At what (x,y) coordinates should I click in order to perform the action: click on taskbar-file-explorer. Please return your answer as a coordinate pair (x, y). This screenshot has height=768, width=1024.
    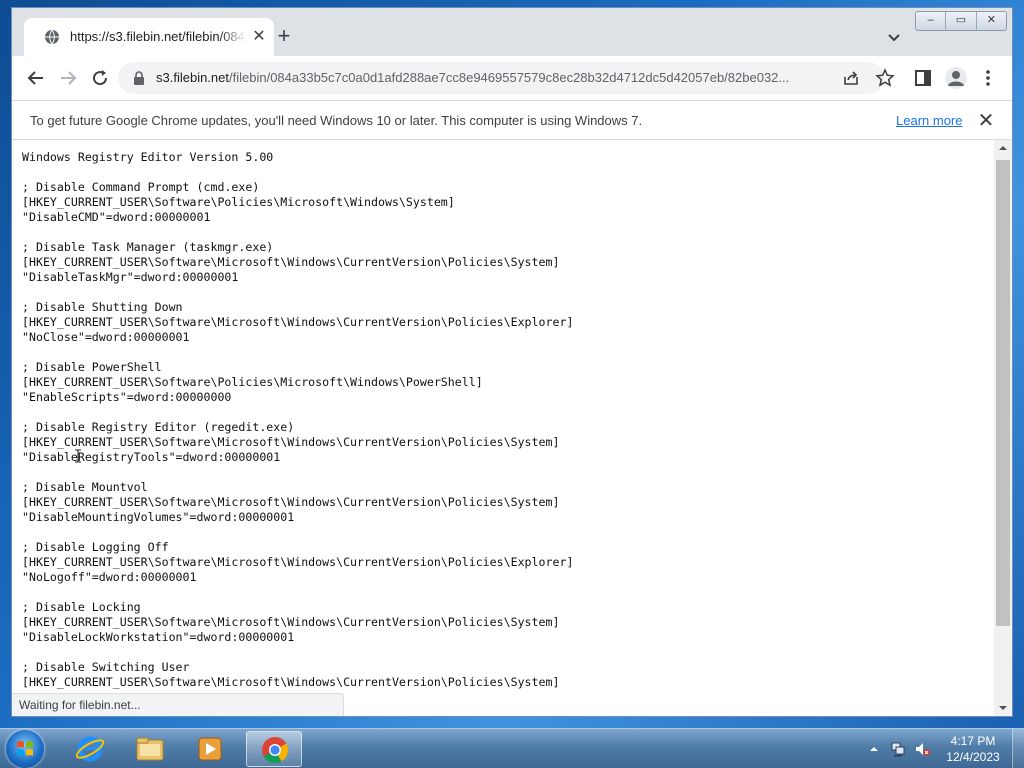
    Looking at the image, I should click on (150, 749).